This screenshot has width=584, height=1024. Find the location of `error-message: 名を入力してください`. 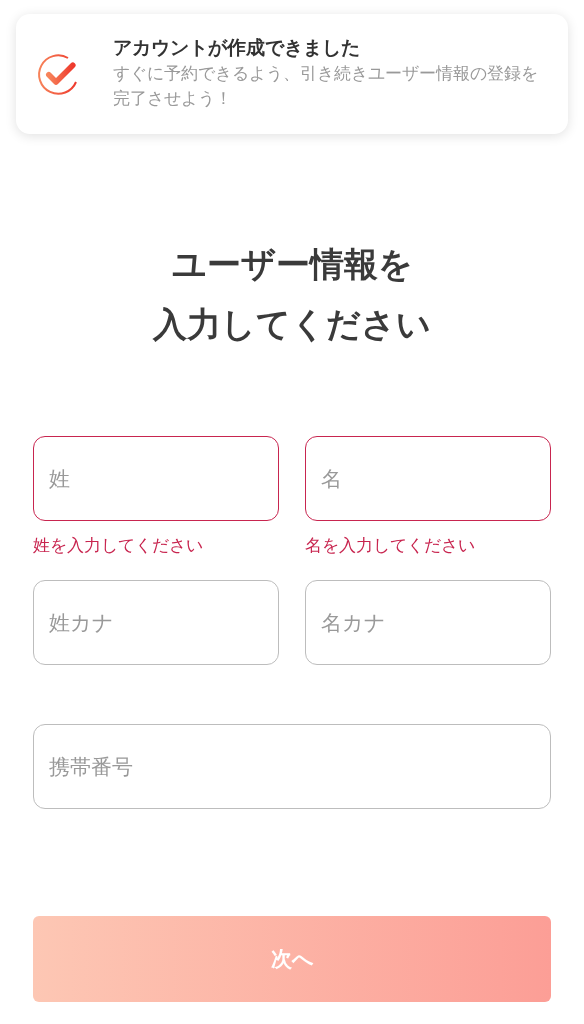

error-message: 名を入力してください is located at coordinates (390, 545).